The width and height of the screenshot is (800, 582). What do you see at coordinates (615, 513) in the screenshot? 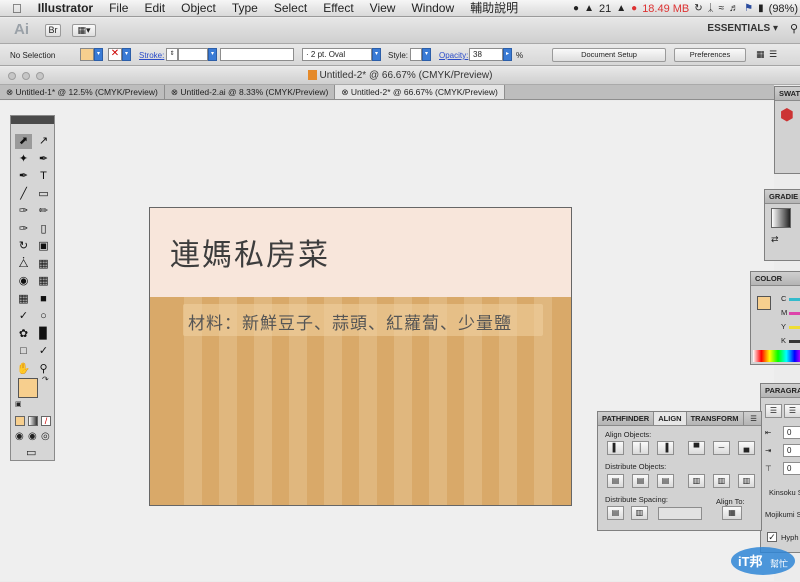
I see `distribute-vertical-space-icon: ▤` at bounding box center [615, 513].